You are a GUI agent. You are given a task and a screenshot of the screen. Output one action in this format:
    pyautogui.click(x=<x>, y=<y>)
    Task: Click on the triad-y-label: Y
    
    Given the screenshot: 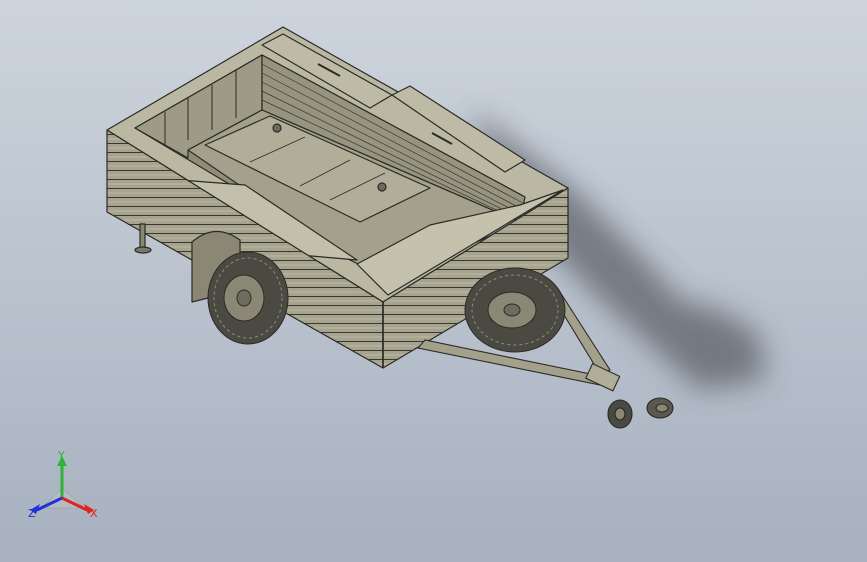 What is the action you would take?
    pyautogui.click(x=61, y=455)
    